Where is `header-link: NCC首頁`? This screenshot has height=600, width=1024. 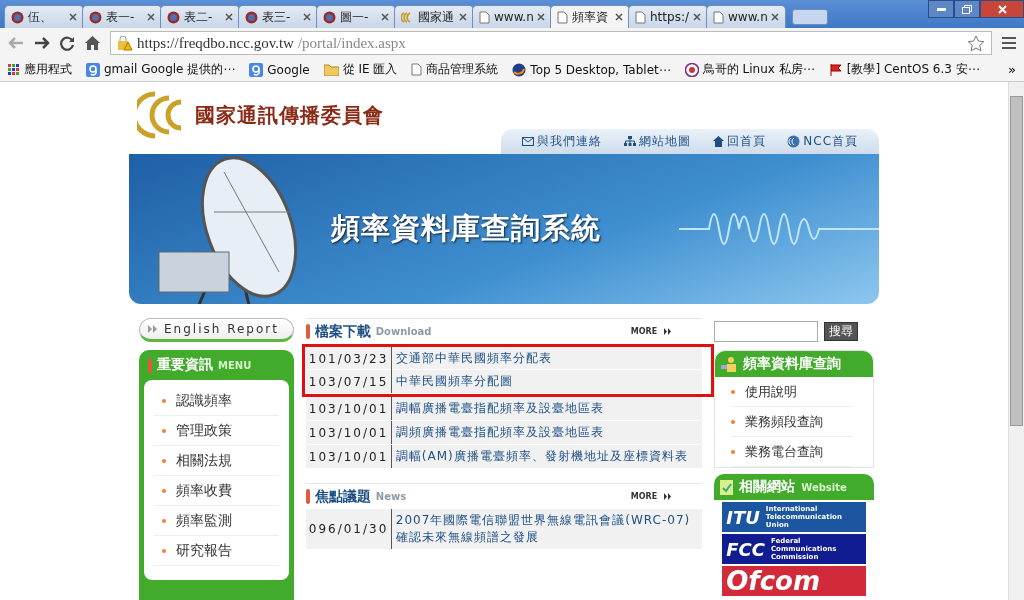 header-link: NCC首頁 is located at coordinates (823, 141).